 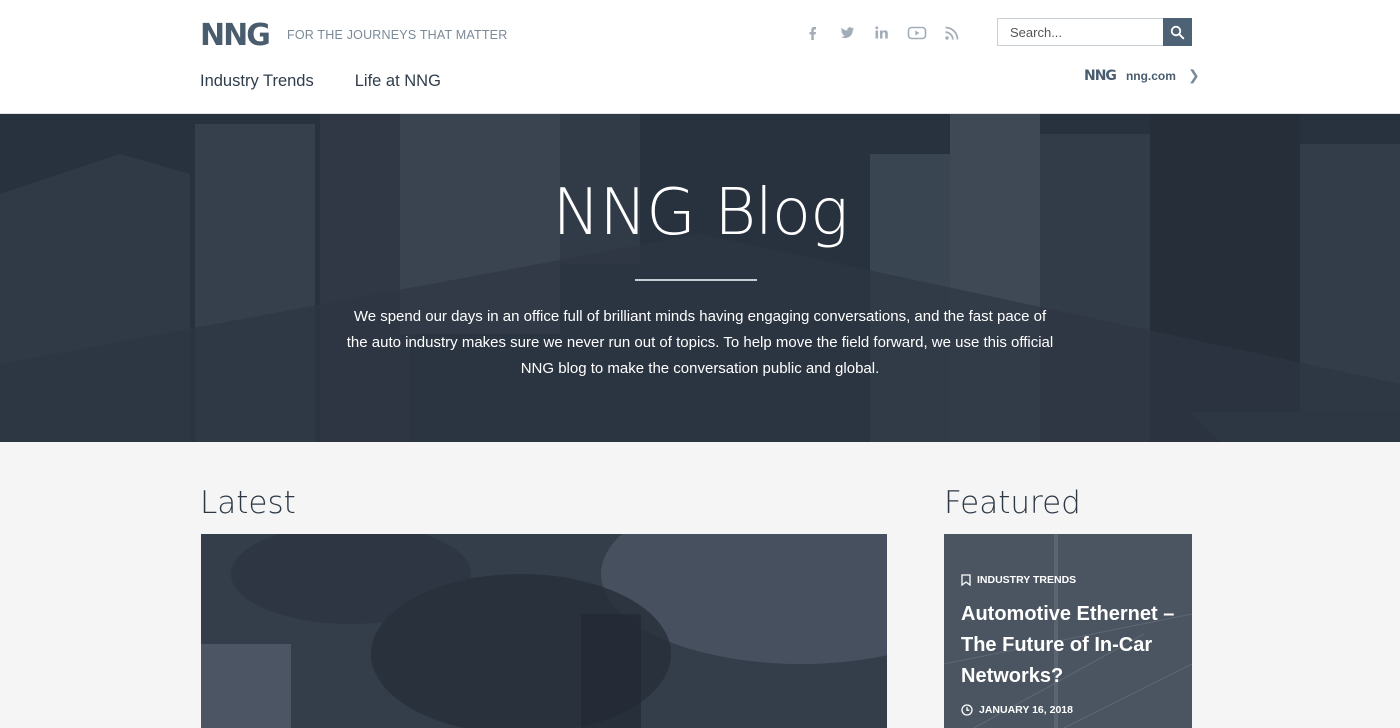 I want to click on latest-post-image, so click(x=544, y=631).